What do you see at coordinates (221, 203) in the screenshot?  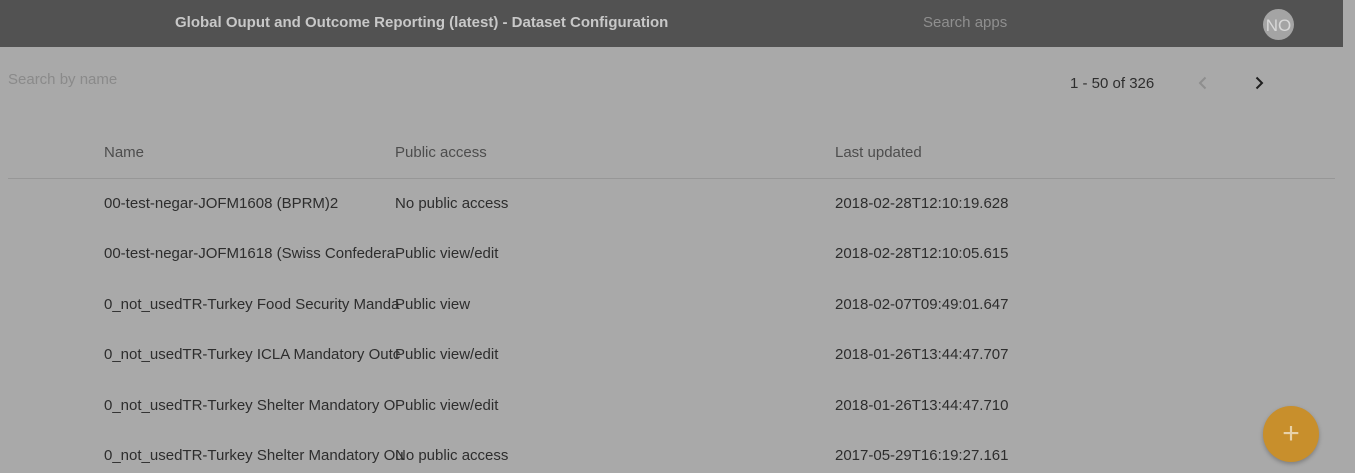 I see `cell-name: 00-test-negar-JOFM1608 (BPRM)2` at bounding box center [221, 203].